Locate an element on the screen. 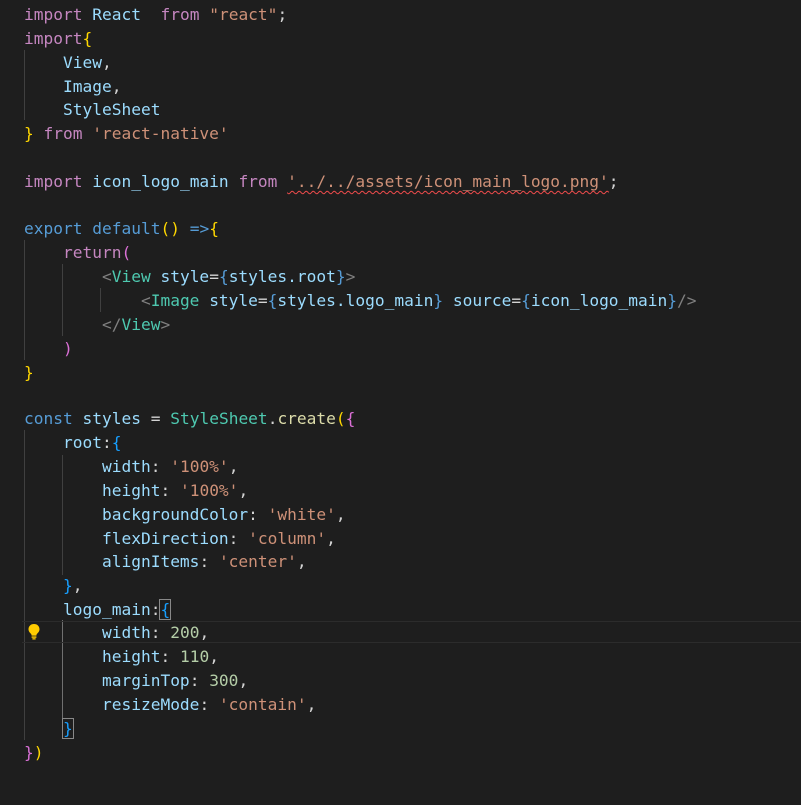 The image size is (801, 805). expression: styles.logo_main is located at coordinates (355, 300).